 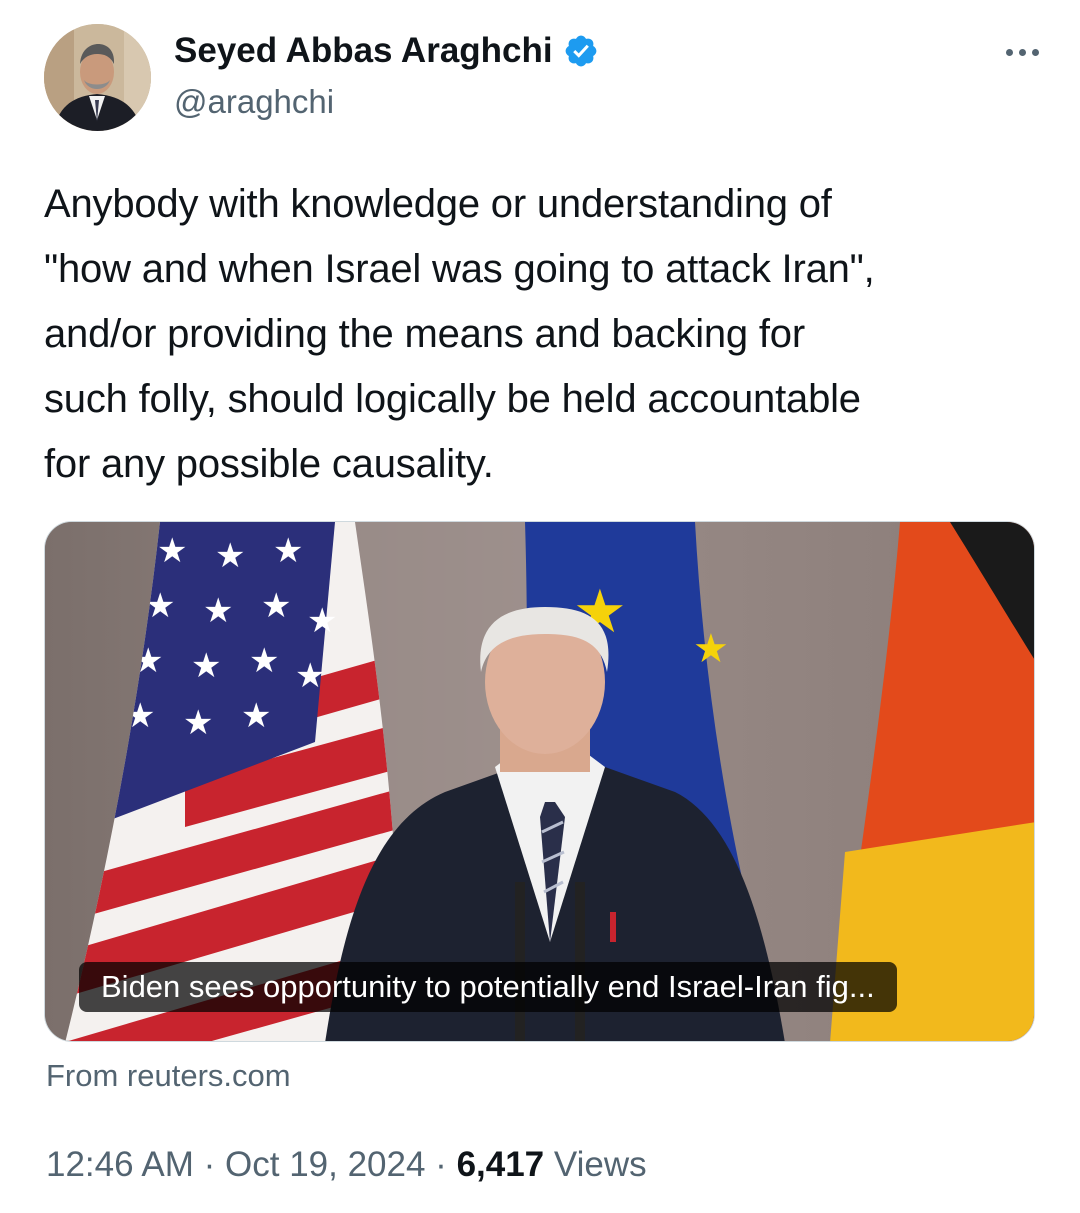 I want to click on avatar-photo, so click(x=97, y=77).